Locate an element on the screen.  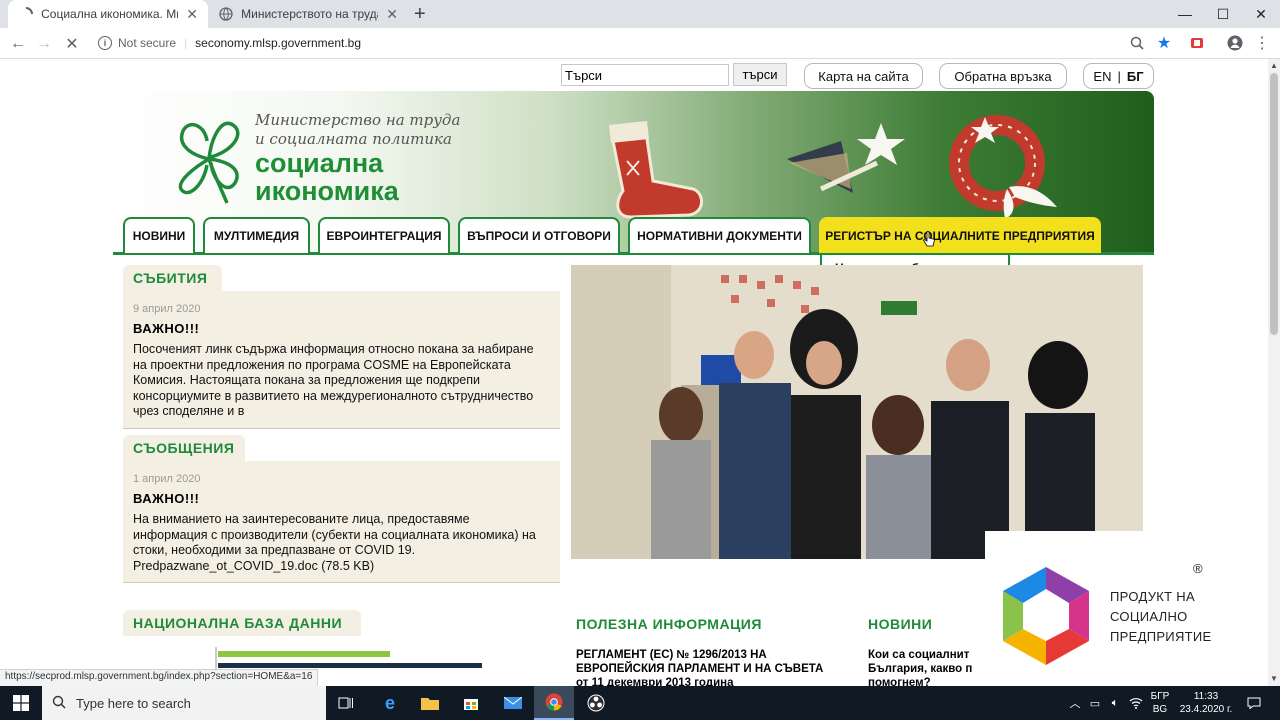
tab-ministry: Министерството на труда и соц ✕ is located at coordinates (308, 14).